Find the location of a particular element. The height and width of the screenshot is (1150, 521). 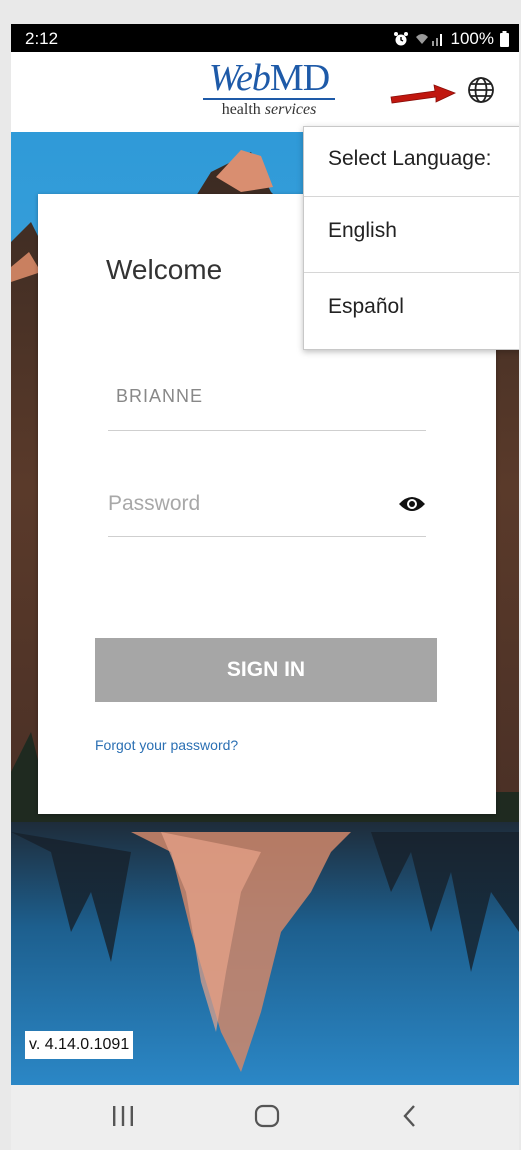

back-button is located at coordinates (410, 1118).